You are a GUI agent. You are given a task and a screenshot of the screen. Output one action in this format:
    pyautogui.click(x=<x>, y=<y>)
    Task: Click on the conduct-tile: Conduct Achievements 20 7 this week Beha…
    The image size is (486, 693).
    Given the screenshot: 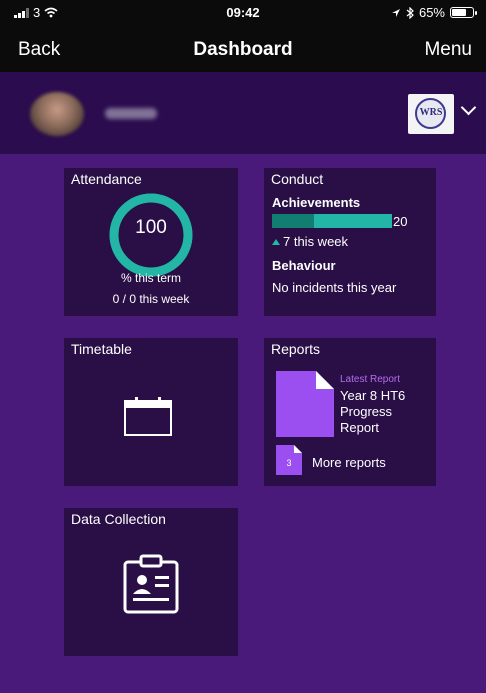 What is the action you would take?
    pyautogui.click(x=350, y=242)
    